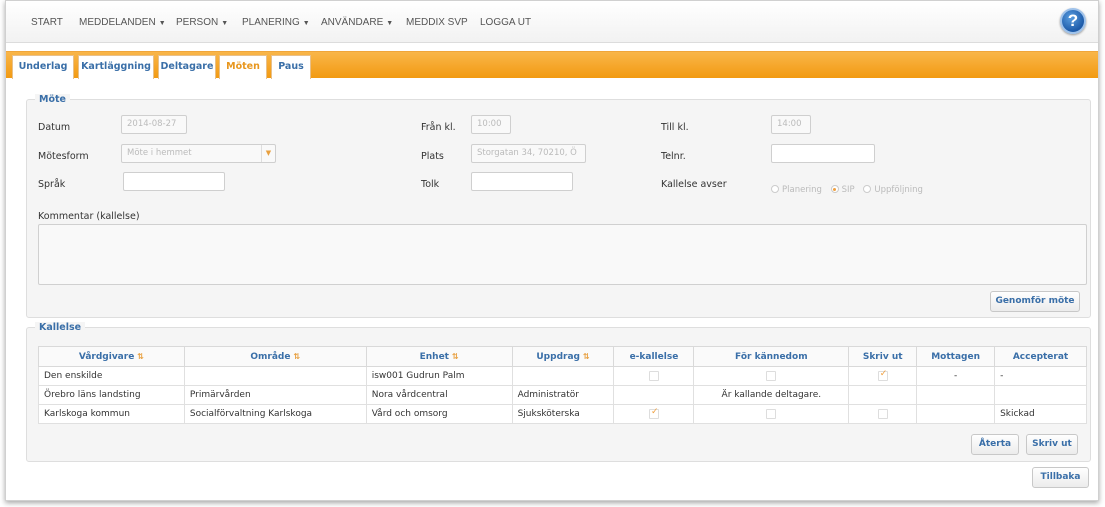 The height and width of the screenshot is (507, 1105). What do you see at coordinates (1060, 477) in the screenshot?
I see `tillbaka-button: Tillbaka` at bounding box center [1060, 477].